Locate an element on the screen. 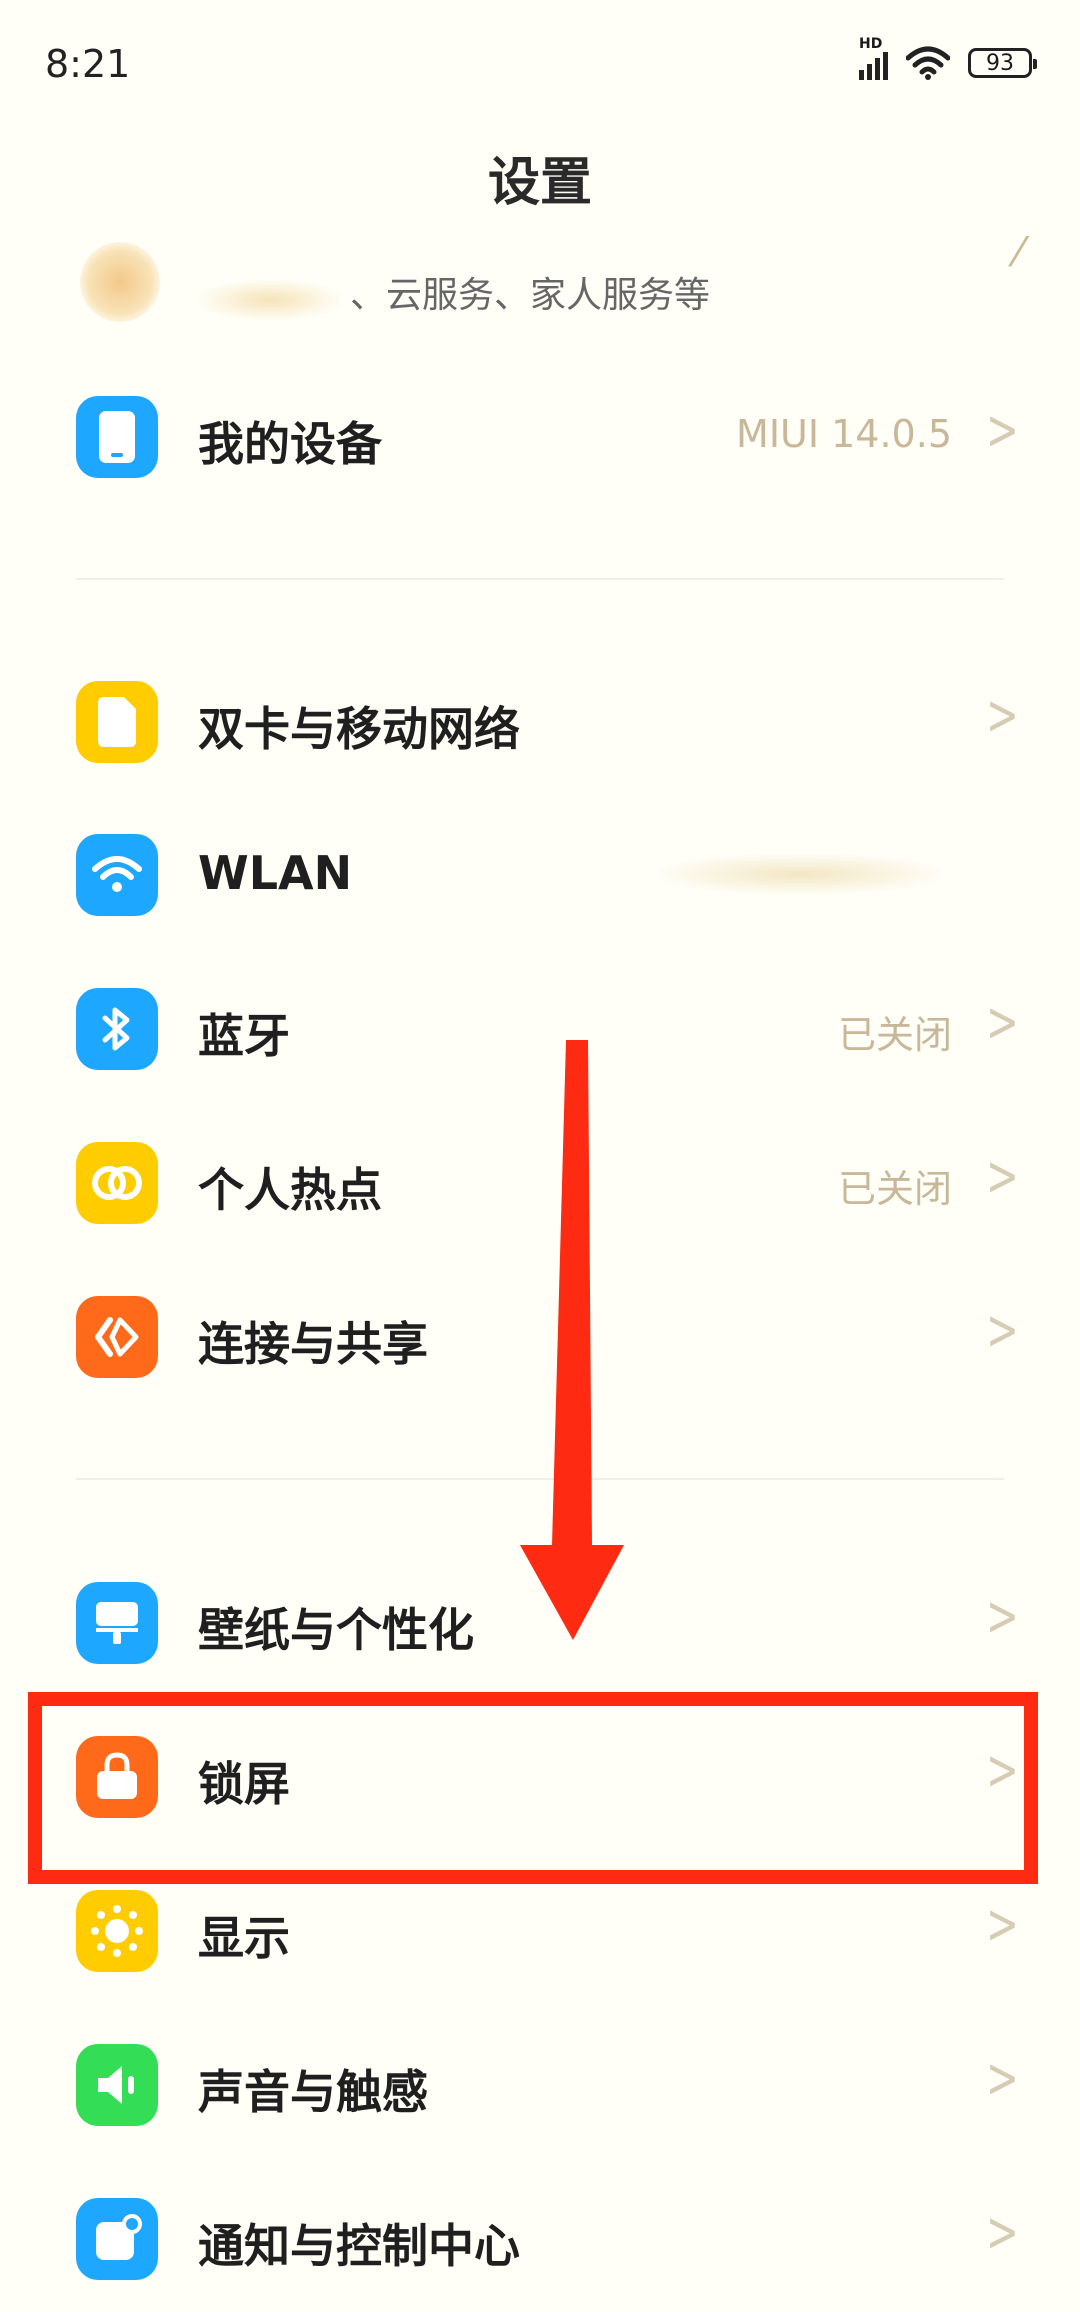 The height and width of the screenshot is (2312, 1080). chevron-right-icon: ⁄ is located at coordinates (1018, 253).